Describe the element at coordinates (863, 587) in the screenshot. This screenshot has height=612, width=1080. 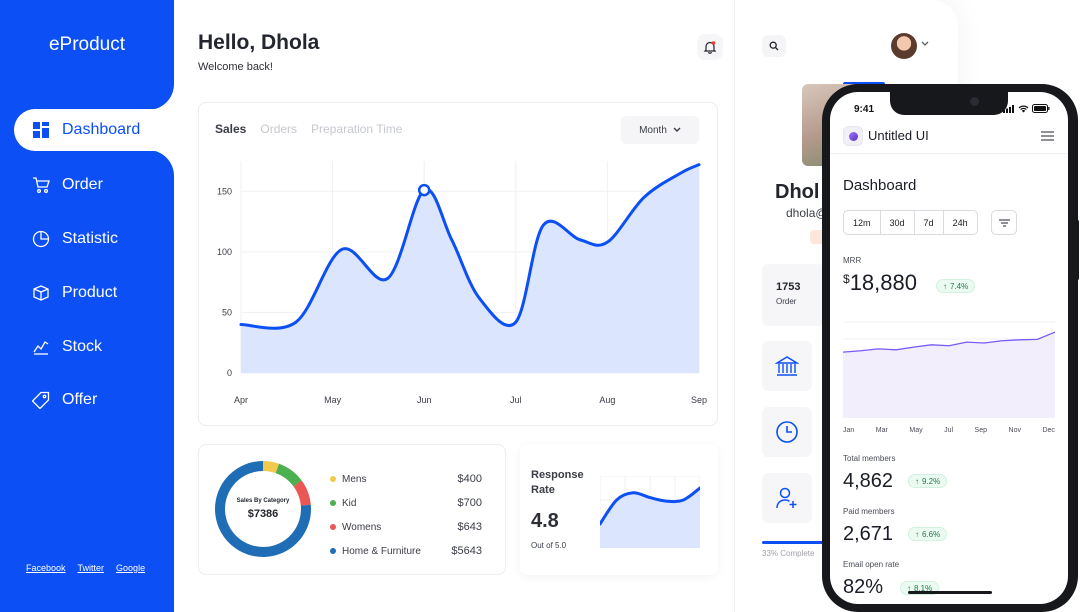
I see `email-open-rate-value: 82%` at that location.